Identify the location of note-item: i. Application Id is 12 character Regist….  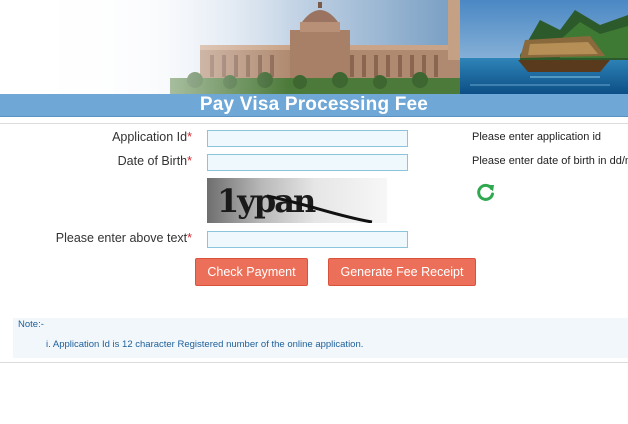
(205, 344).